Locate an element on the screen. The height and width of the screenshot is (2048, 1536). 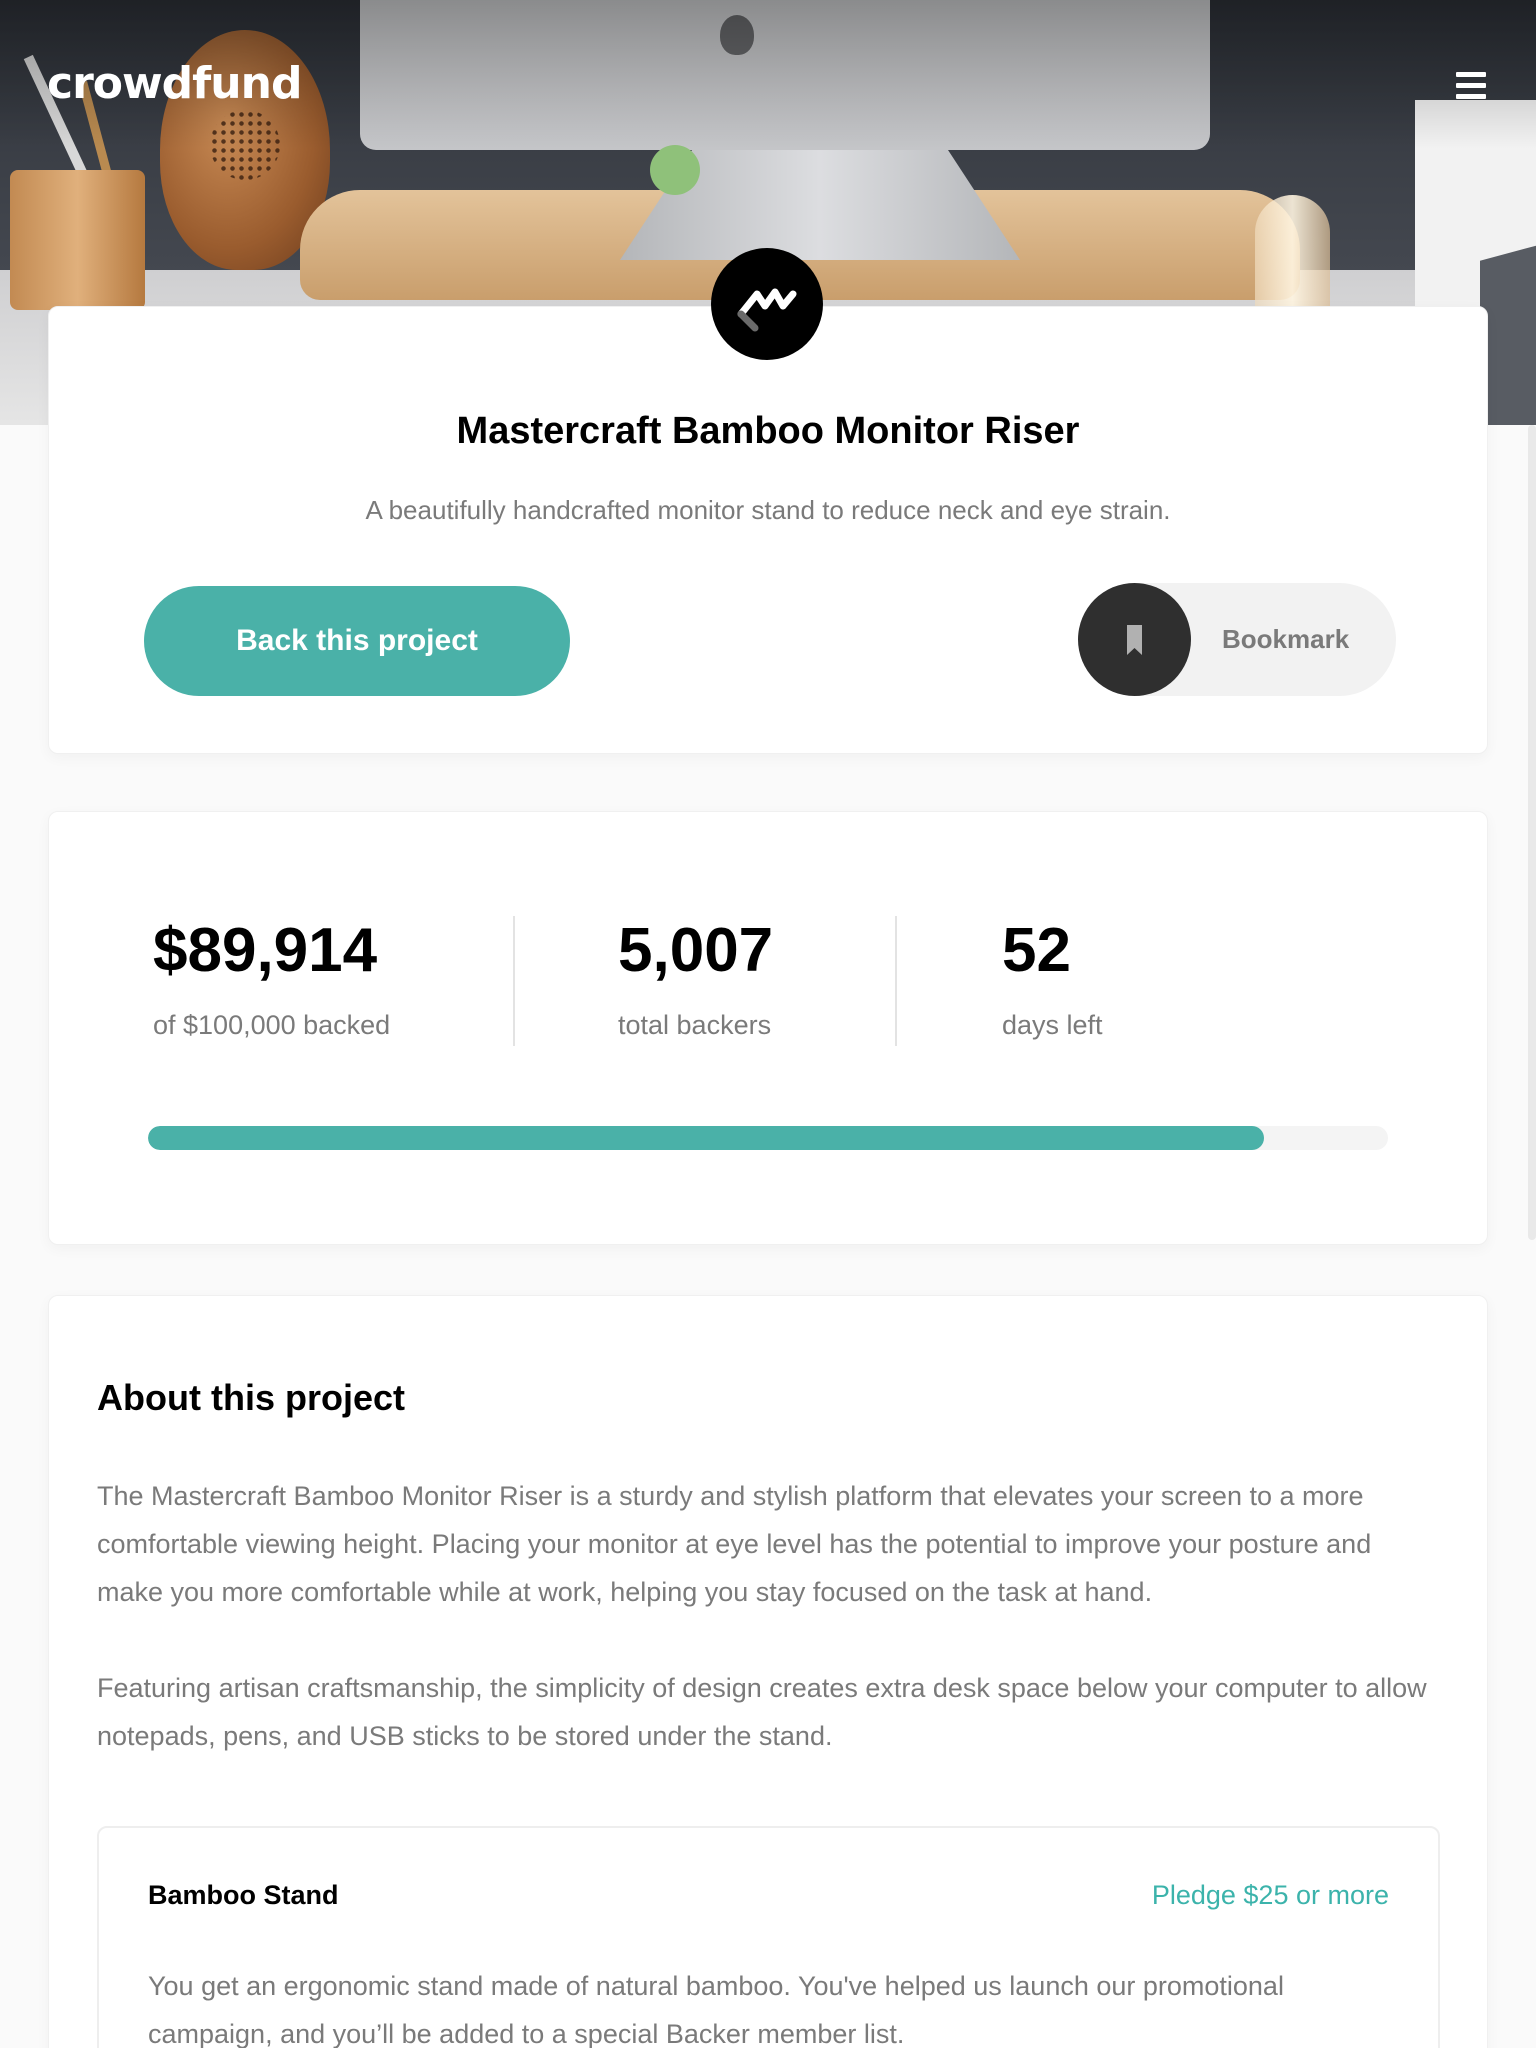
stat-backers: 5,007 total backers is located at coordinates (695, 980).